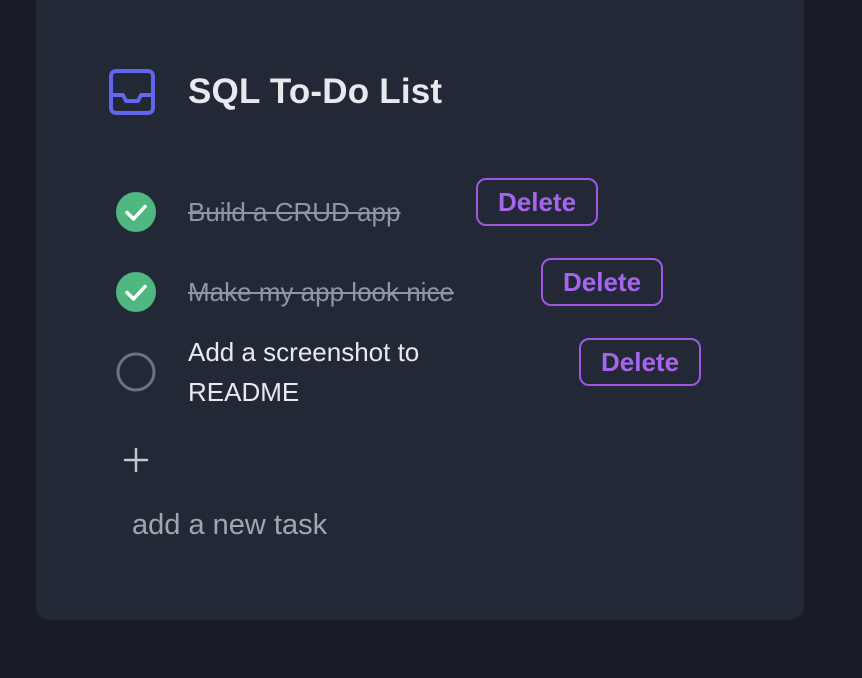 The width and height of the screenshot is (862, 678). What do you see at coordinates (342, 525) in the screenshot?
I see `new-task-input` at bounding box center [342, 525].